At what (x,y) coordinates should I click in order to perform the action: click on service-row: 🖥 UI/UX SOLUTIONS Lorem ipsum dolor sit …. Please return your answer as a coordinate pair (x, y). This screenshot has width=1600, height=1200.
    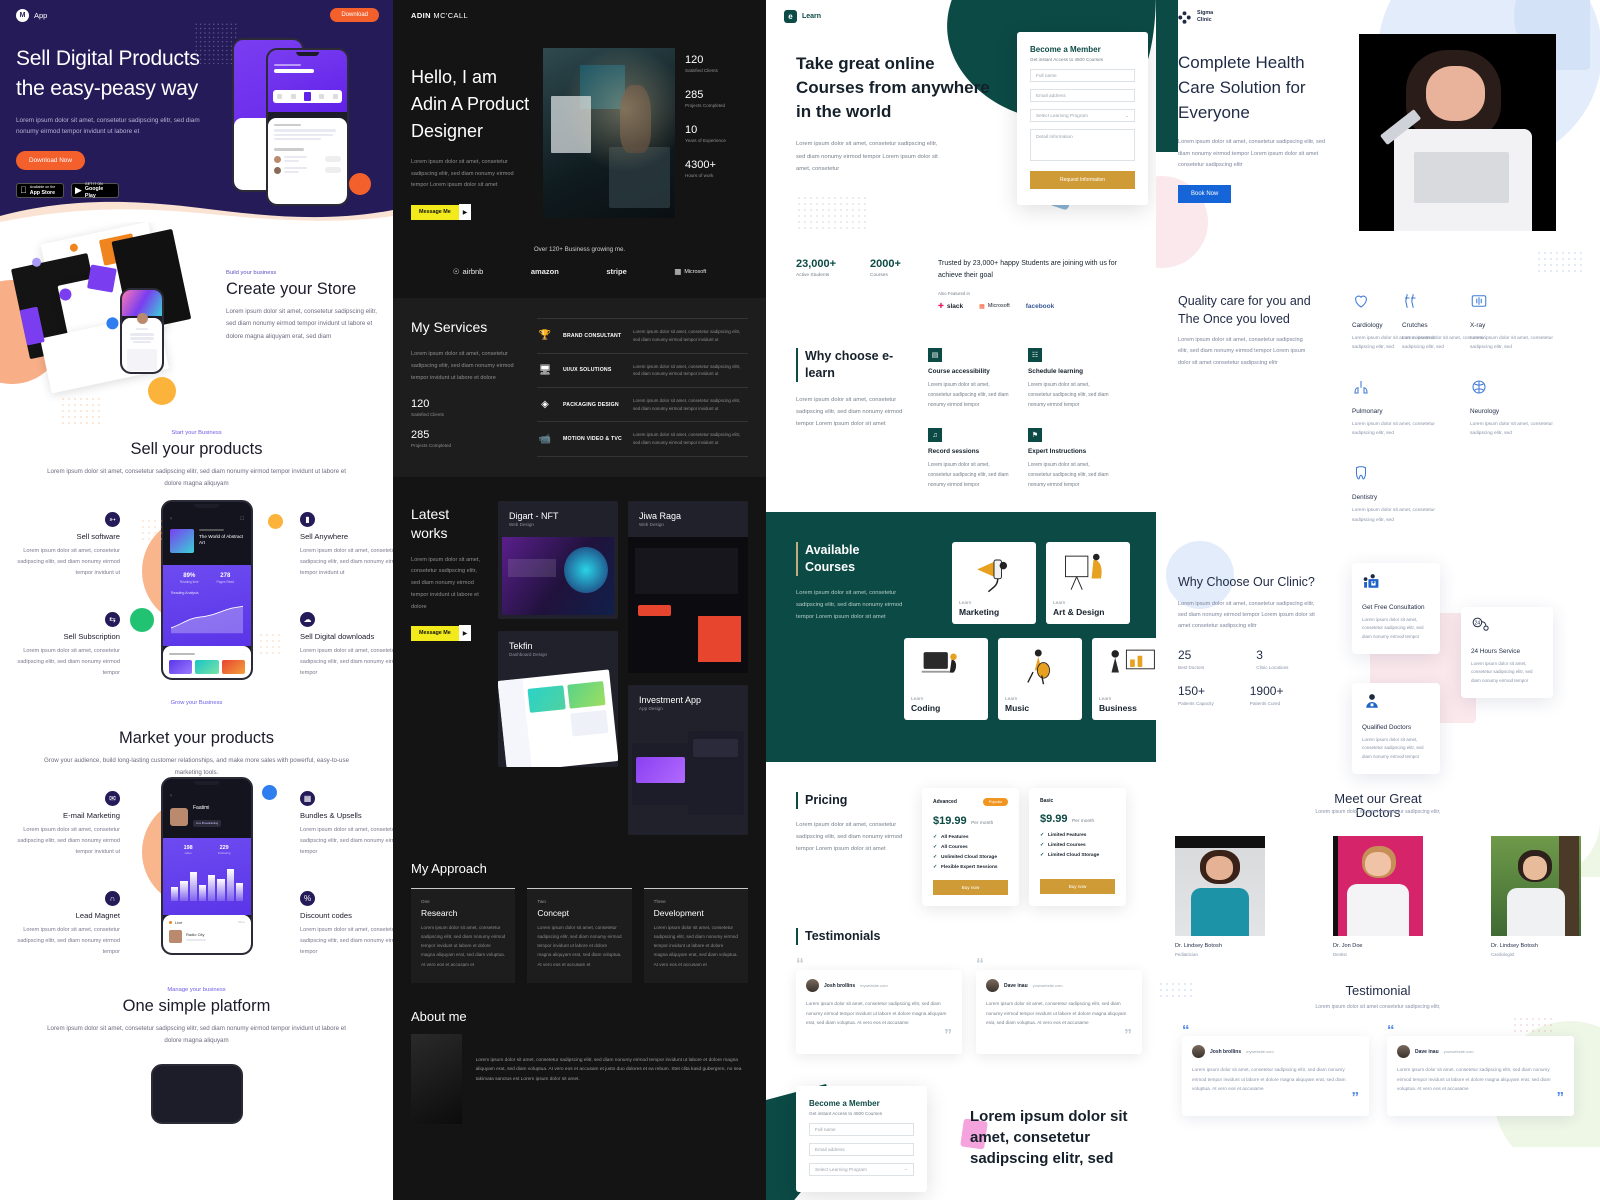
    Looking at the image, I should click on (642, 369).